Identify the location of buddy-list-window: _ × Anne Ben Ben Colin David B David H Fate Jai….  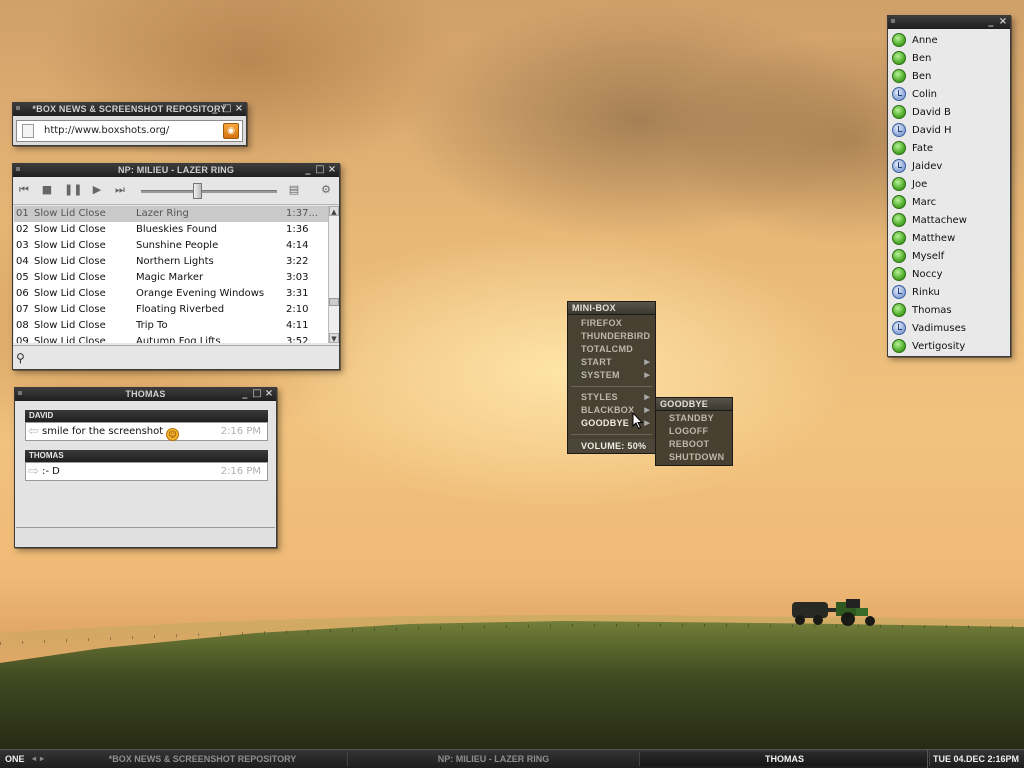
(949, 186).